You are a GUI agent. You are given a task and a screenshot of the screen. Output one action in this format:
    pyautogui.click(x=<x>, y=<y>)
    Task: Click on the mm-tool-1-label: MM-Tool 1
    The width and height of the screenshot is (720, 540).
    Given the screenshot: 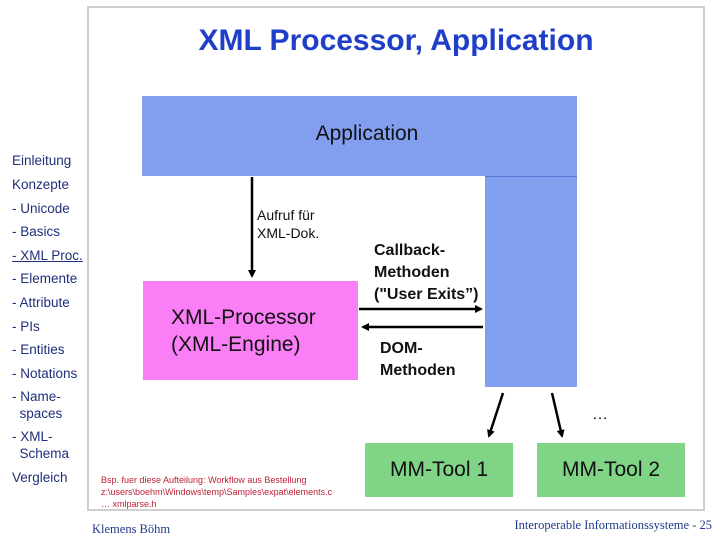 What is the action you would take?
    pyautogui.click(x=439, y=469)
    